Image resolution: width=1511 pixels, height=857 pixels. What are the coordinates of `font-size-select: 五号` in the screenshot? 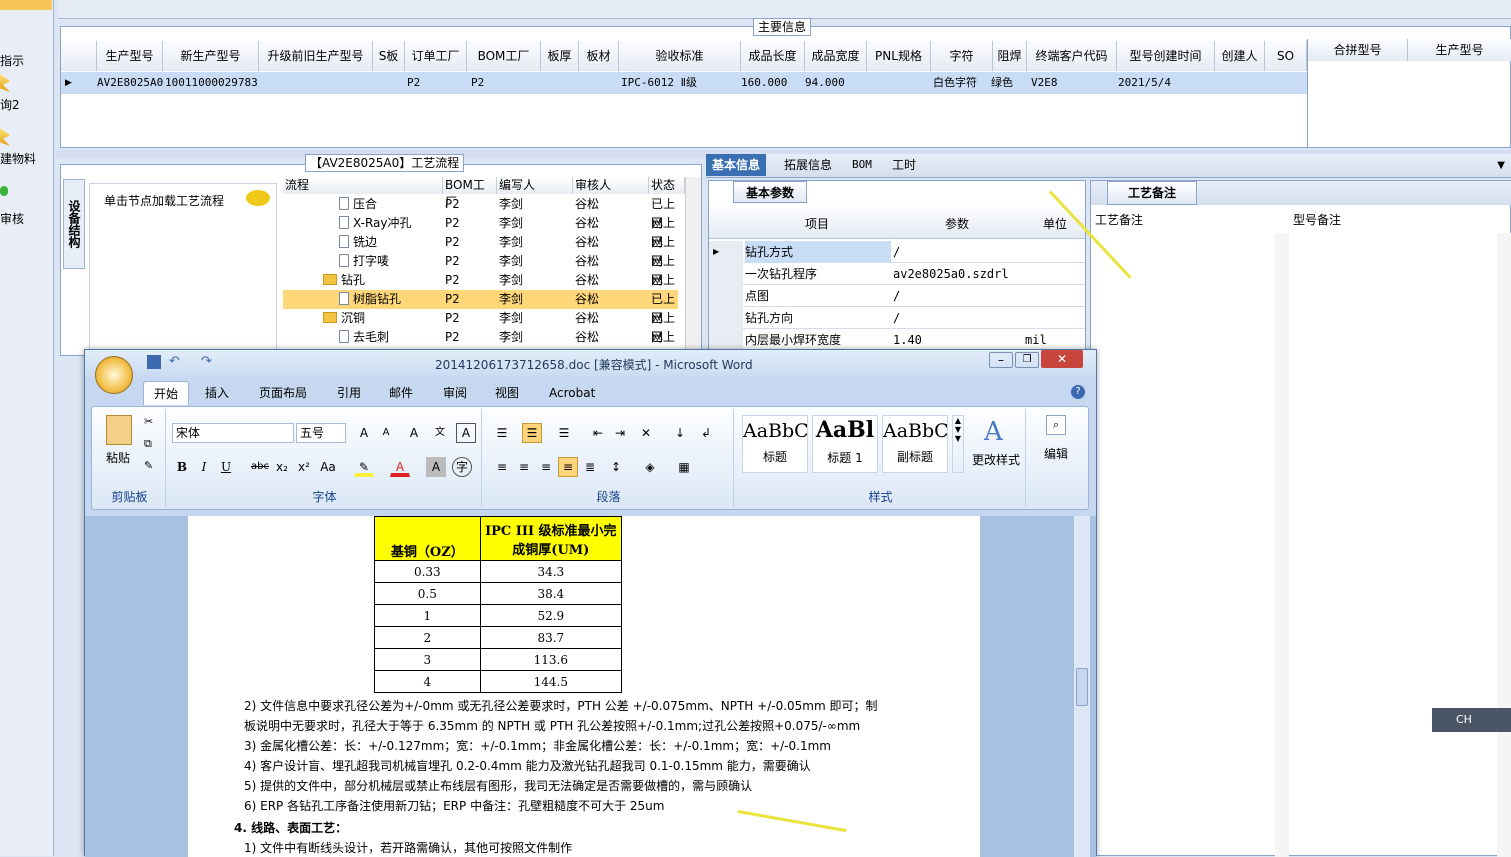 It's located at (321, 433).